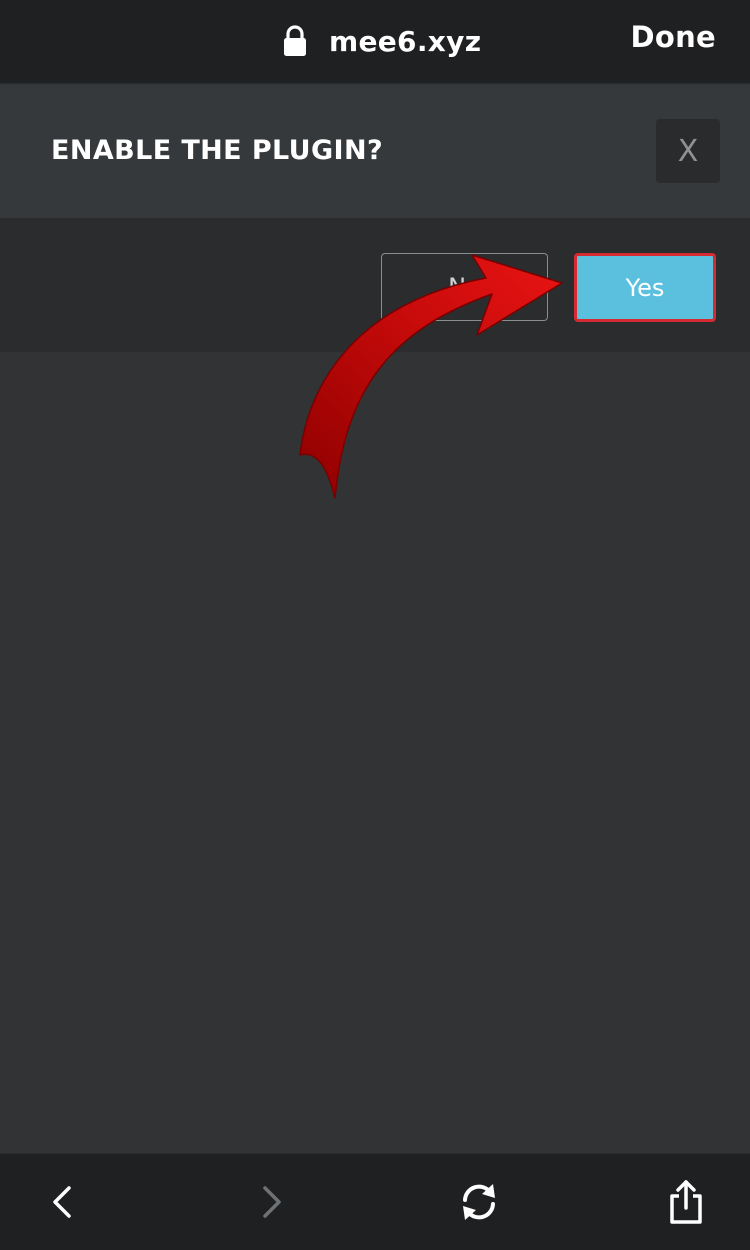 Image resolution: width=750 pixels, height=1250 pixels. I want to click on browser-bottom-toolbar, so click(375, 1201).